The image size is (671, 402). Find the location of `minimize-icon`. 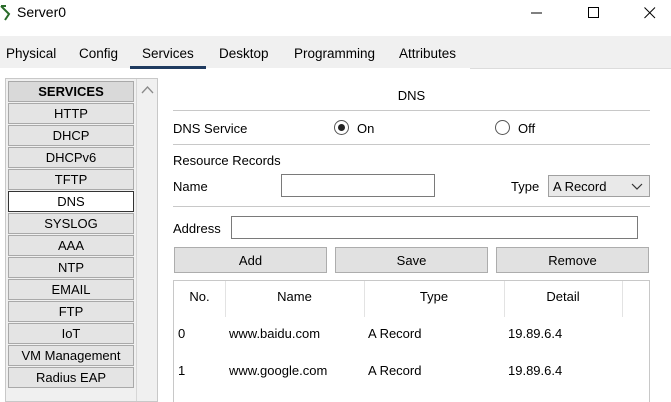

minimize-icon is located at coordinates (536, 13).